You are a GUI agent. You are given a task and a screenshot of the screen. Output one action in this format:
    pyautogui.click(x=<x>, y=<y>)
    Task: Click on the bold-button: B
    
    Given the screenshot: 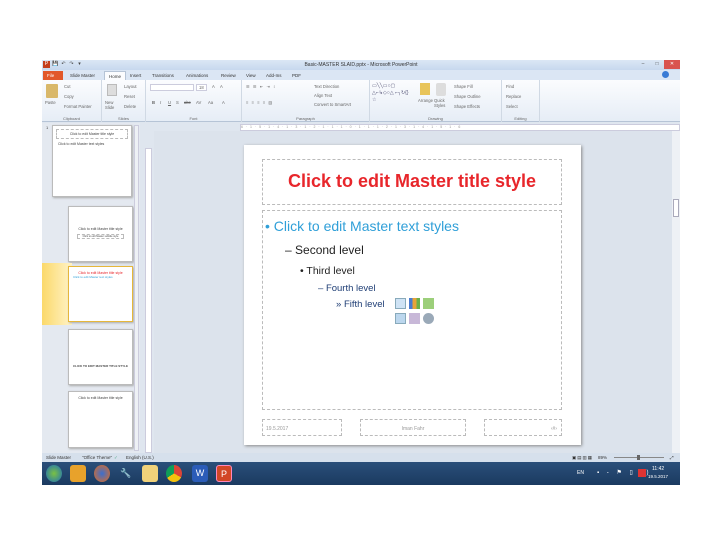 What is the action you would take?
    pyautogui.click(x=153, y=102)
    